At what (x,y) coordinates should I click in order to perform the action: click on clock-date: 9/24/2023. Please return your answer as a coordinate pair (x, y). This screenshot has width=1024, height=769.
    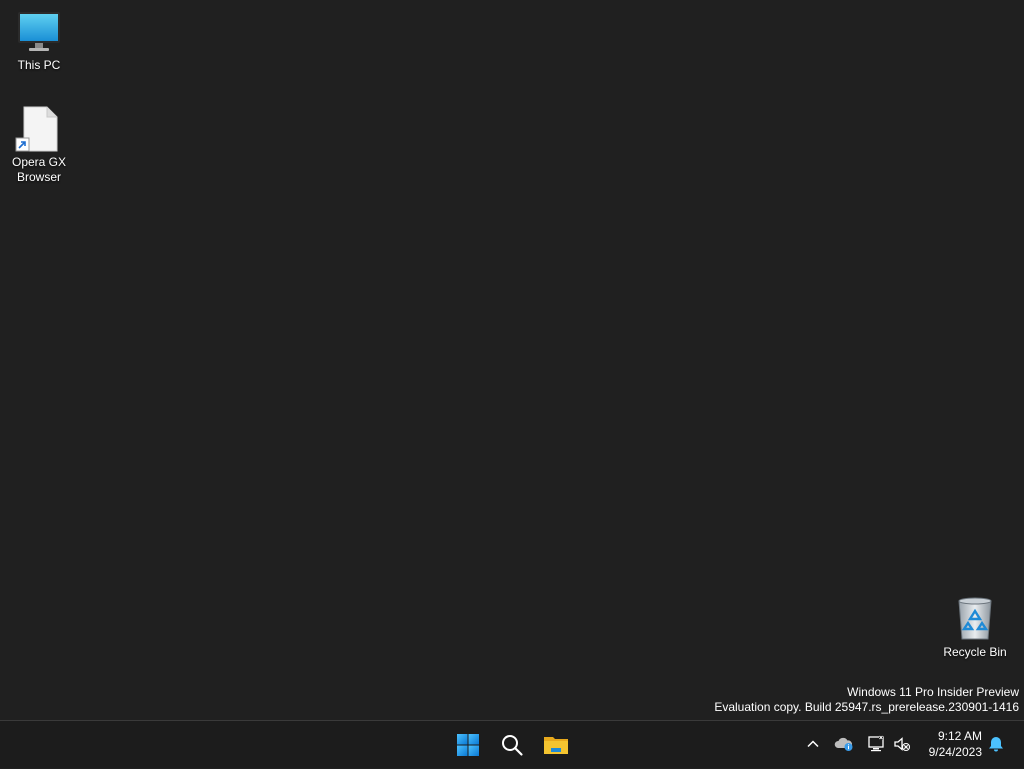
    Looking at the image, I should click on (955, 752).